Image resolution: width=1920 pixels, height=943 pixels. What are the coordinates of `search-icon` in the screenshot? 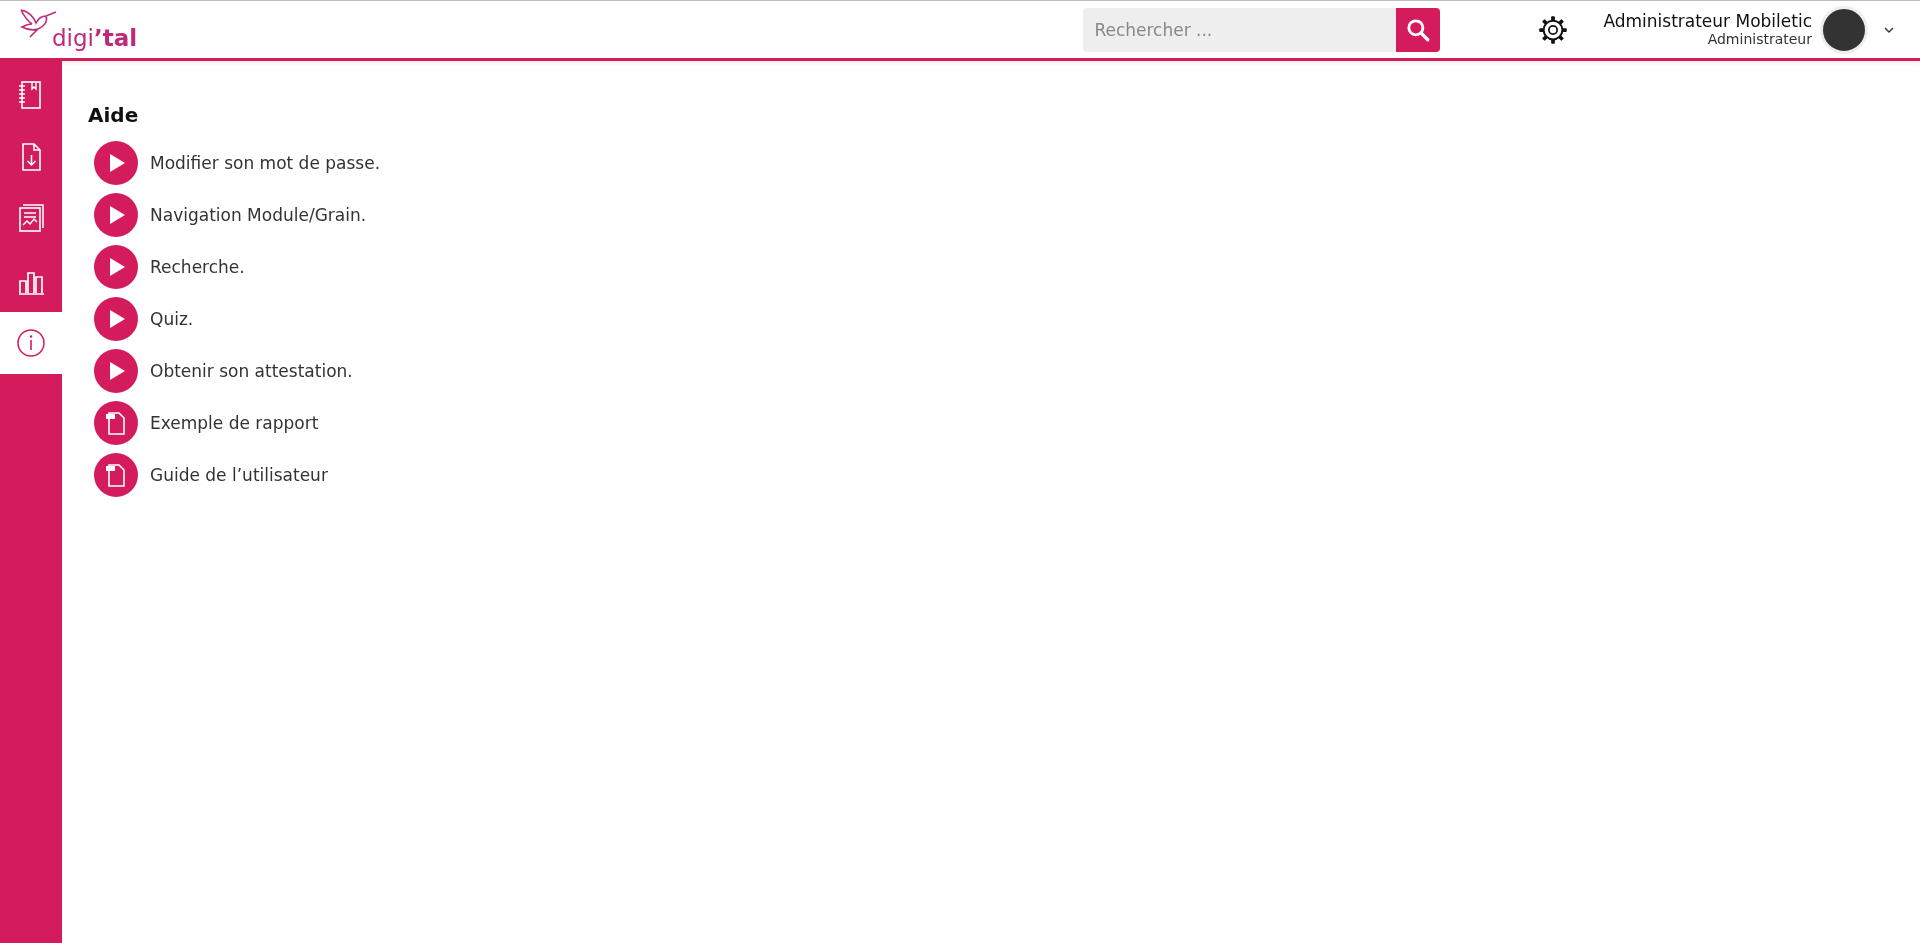 It's located at (1418, 29).